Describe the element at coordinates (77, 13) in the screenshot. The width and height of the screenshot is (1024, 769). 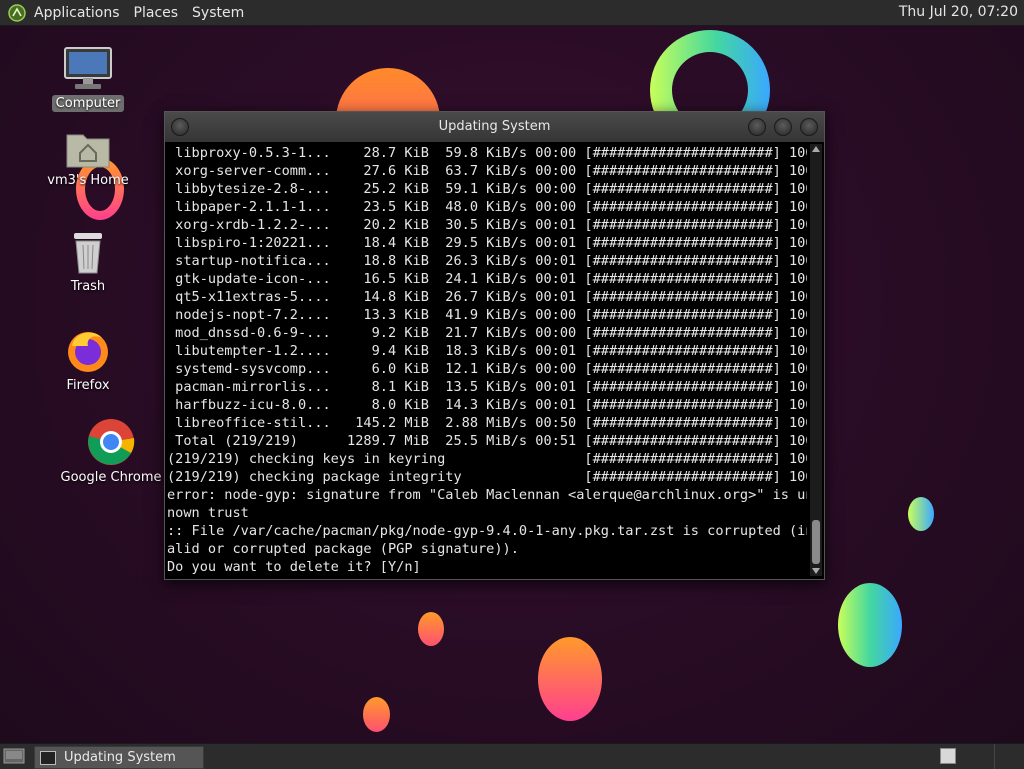
I see `menu-applications: Applications` at that location.